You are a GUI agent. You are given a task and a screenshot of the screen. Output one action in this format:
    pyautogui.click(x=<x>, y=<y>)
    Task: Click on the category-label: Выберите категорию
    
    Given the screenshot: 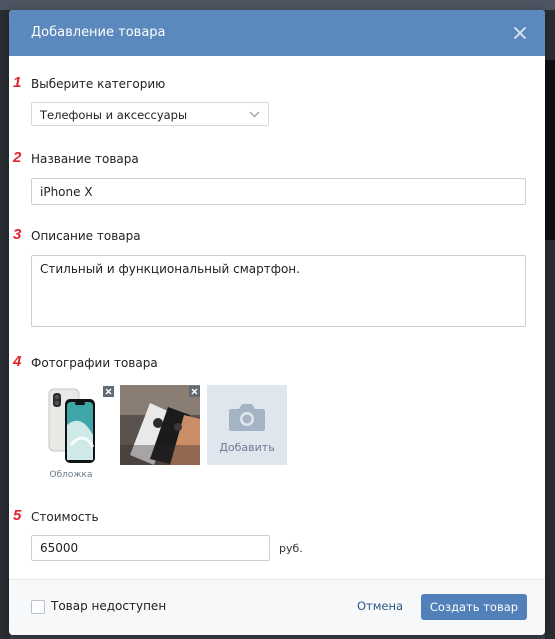 What is the action you would take?
    pyautogui.click(x=98, y=84)
    